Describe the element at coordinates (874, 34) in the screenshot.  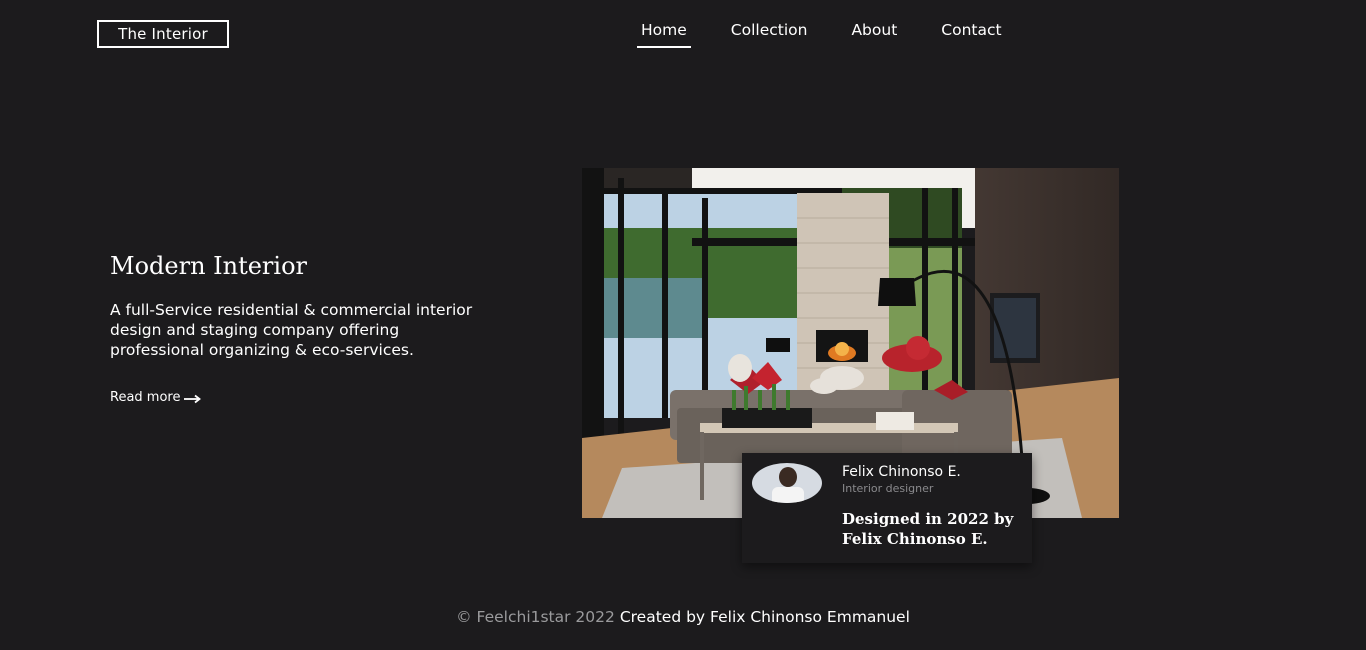
I see `nav-about: About` at that location.